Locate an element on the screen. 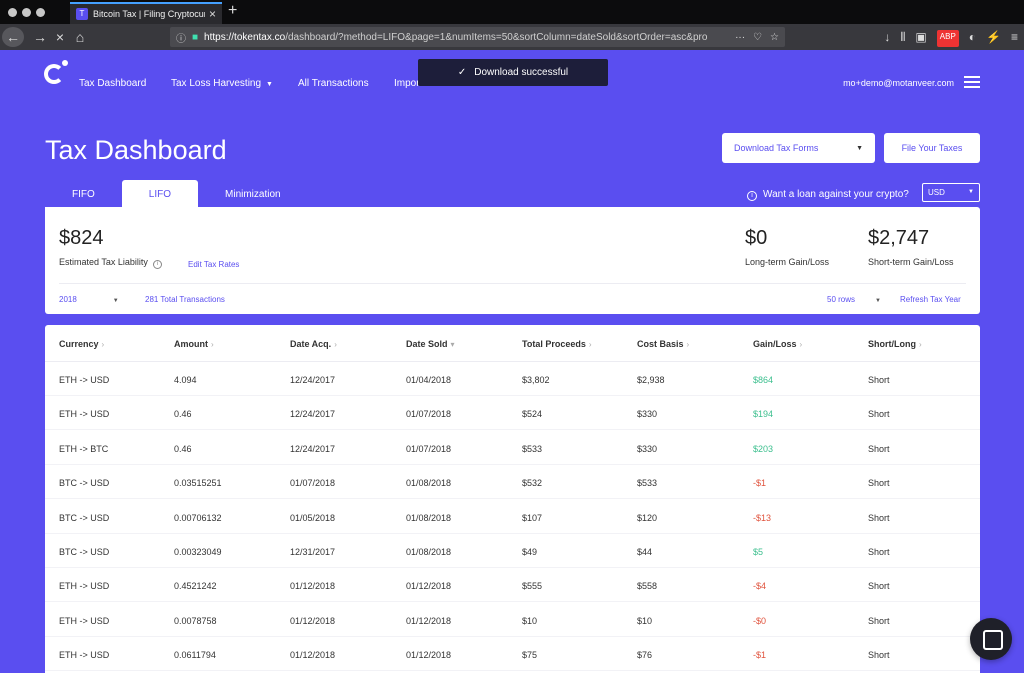 This screenshot has width=1024, height=673. stop-icon: × is located at coordinates (60, 37).